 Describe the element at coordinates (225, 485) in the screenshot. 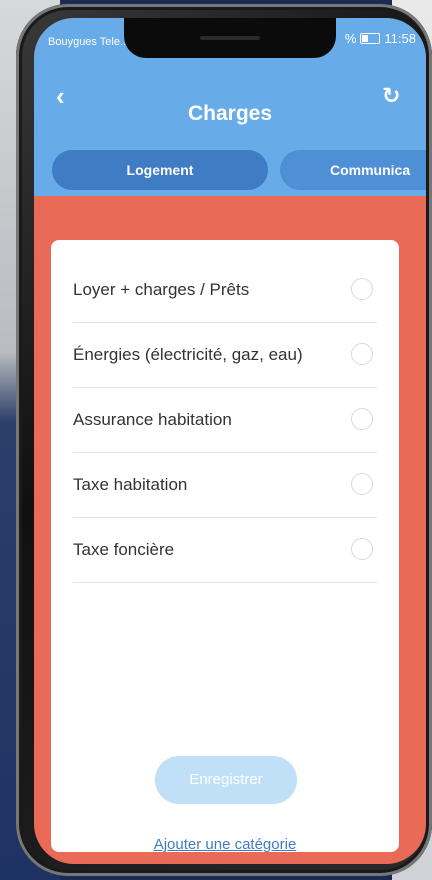

I see `list-item: Taxe habitation` at that location.